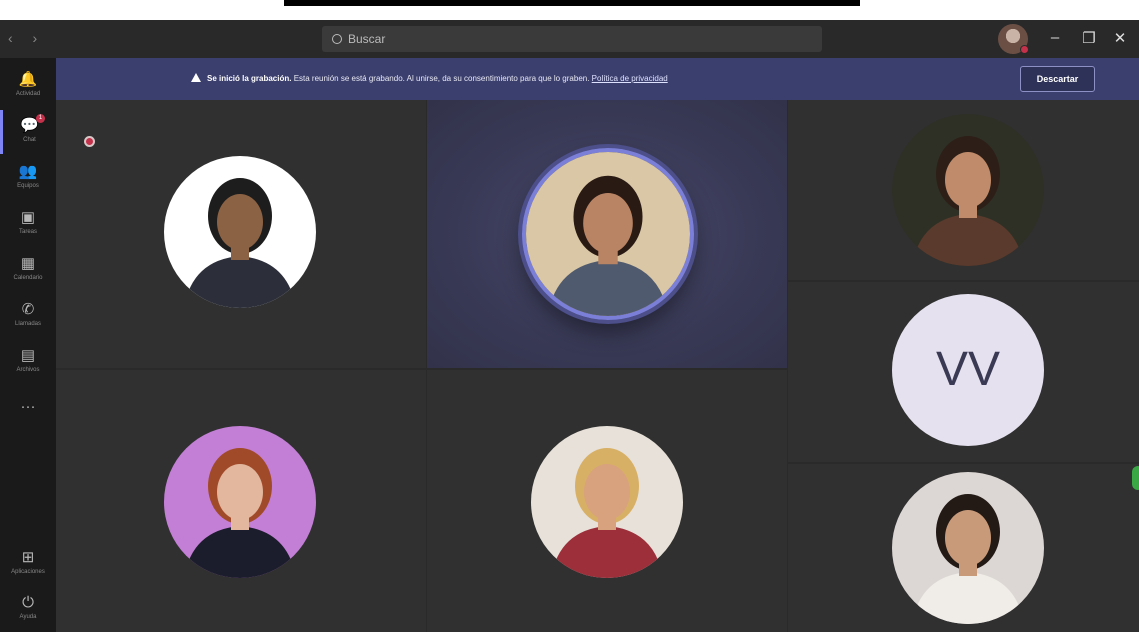 Image resolution: width=1139 pixels, height=632 pixels. What do you see at coordinates (1089, 38) in the screenshot?
I see `restore-button: ❐` at bounding box center [1089, 38].